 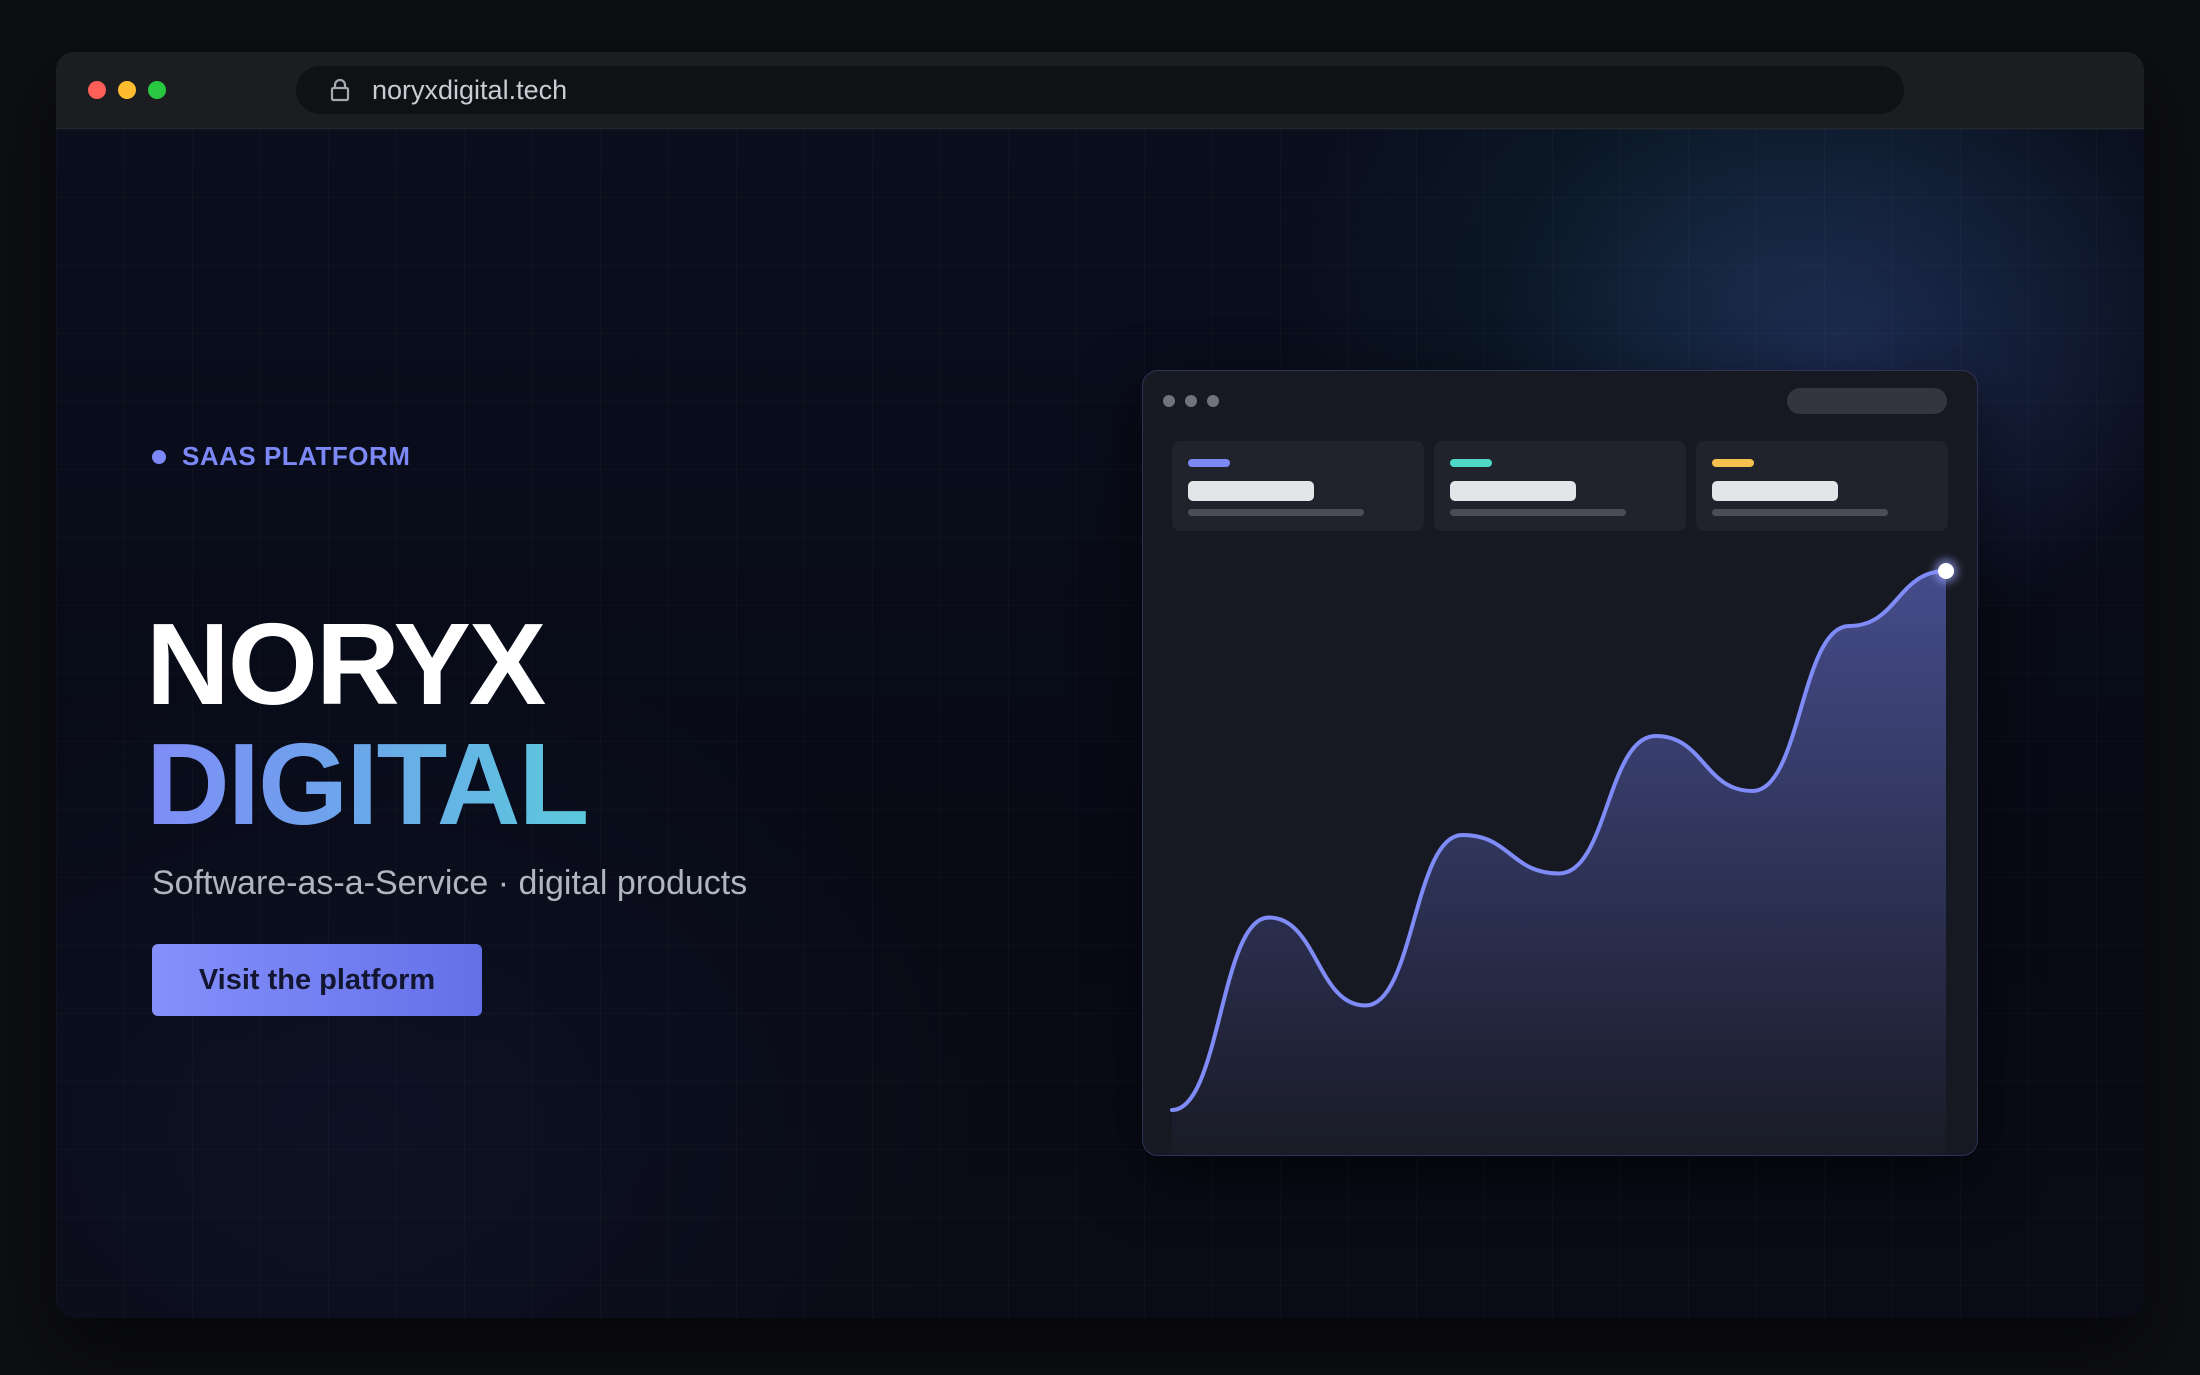 What do you see at coordinates (97, 90) in the screenshot?
I see `close-window-button` at bounding box center [97, 90].